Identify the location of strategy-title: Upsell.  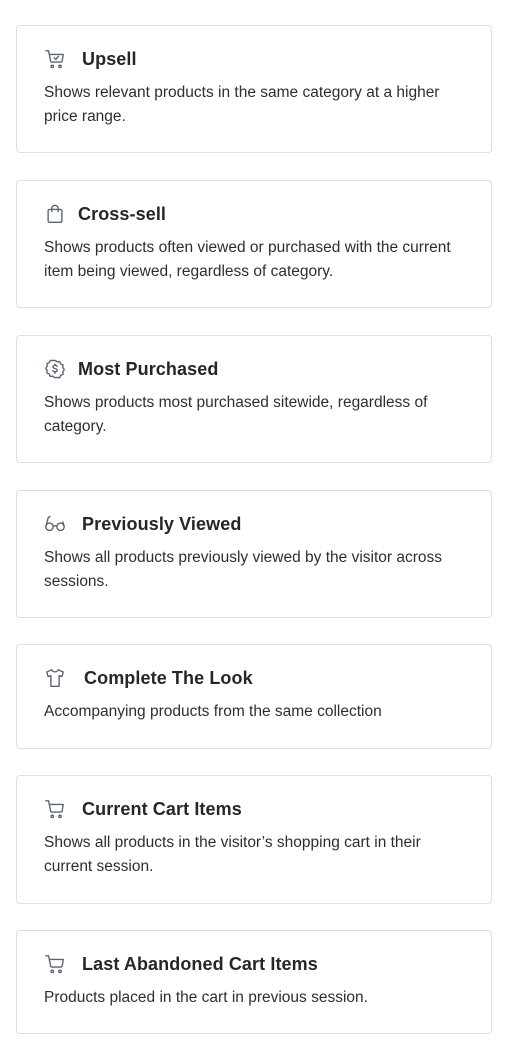
(109, 58).